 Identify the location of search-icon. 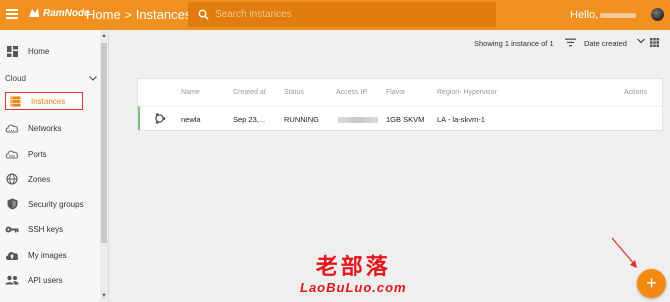
(203, 14).